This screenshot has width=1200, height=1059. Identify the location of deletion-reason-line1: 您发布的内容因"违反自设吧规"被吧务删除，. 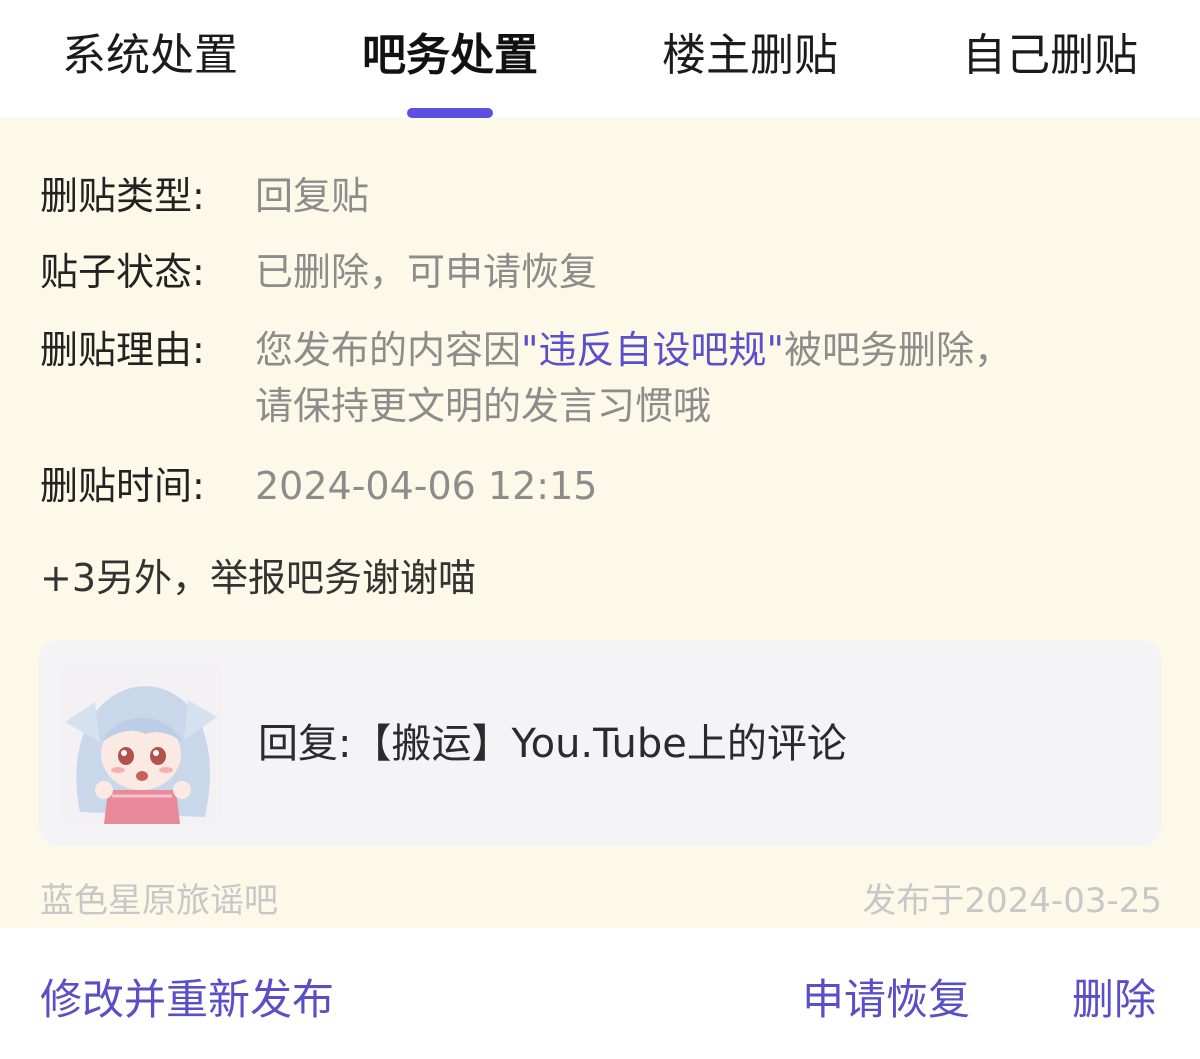
(705, 350).